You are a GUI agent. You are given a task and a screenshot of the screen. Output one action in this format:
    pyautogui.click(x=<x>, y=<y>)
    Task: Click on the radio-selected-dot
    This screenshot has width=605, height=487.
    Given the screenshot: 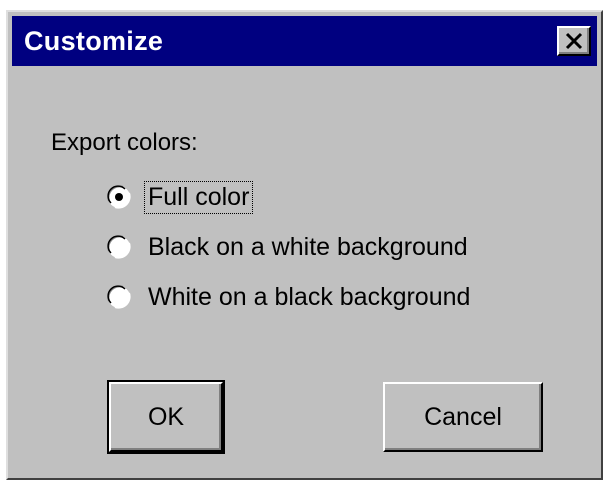 What is the action you would take?
    pyautogui.click(x=119, y=197)
    